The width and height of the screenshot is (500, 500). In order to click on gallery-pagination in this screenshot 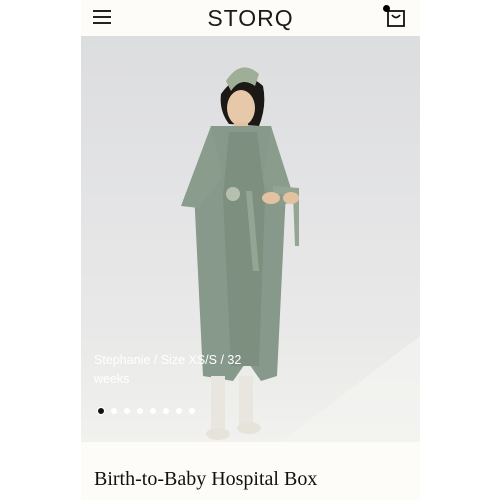, I will do `click(146, 412)`.